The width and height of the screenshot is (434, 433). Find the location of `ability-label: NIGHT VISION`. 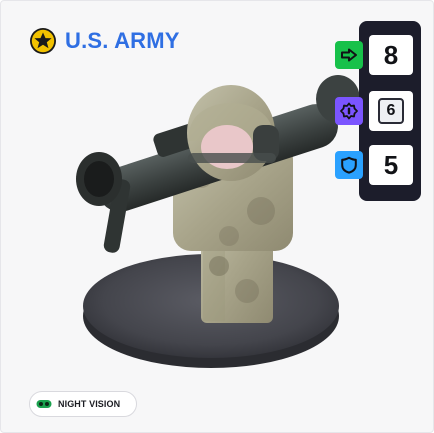

ability-label: NIGHT VISION is located at coordinates (89, 404).